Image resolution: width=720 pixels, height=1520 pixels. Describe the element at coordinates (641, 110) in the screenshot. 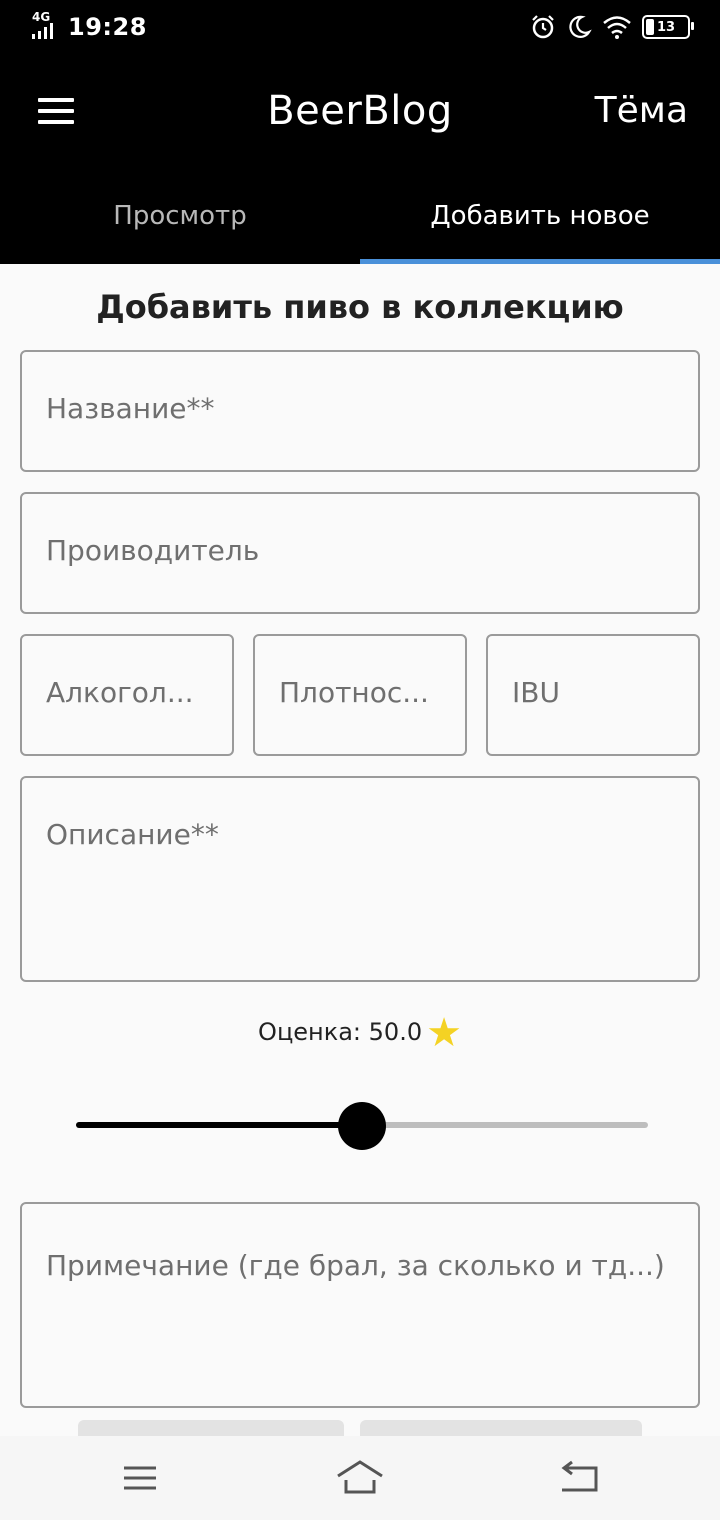

I see `theme-button: Тёма` at that location.